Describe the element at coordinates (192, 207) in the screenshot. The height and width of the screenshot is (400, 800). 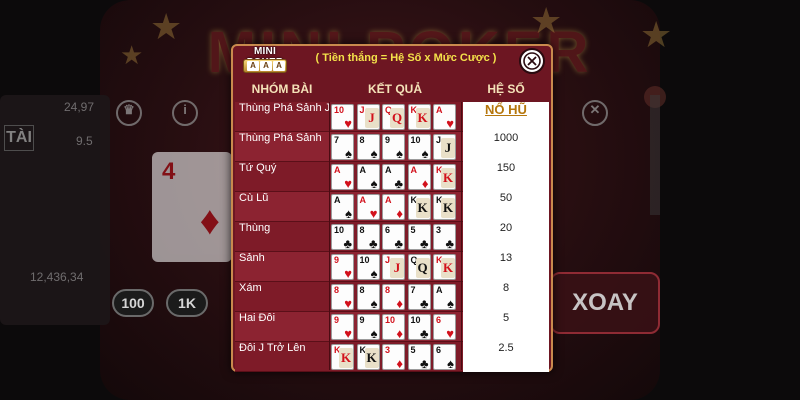
I see `background-card: 4 ♦` at that location.